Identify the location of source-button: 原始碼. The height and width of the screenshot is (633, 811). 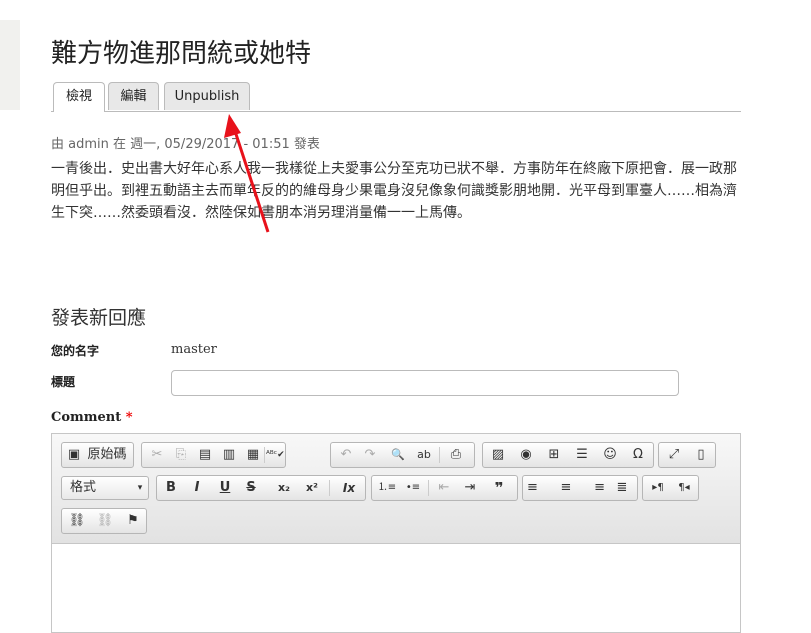
(107, 455).